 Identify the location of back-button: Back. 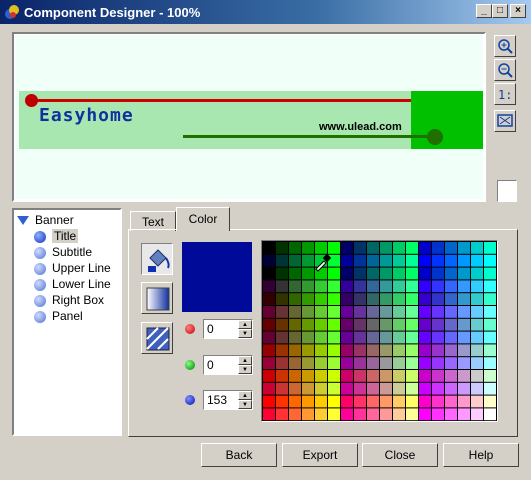
(239, 455).